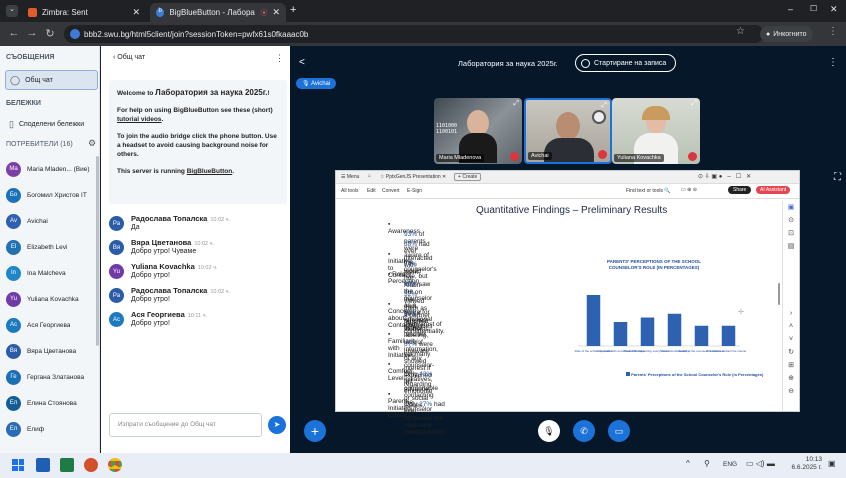  I want to click on user-list-item: Av Avichai, so click(52, 221).